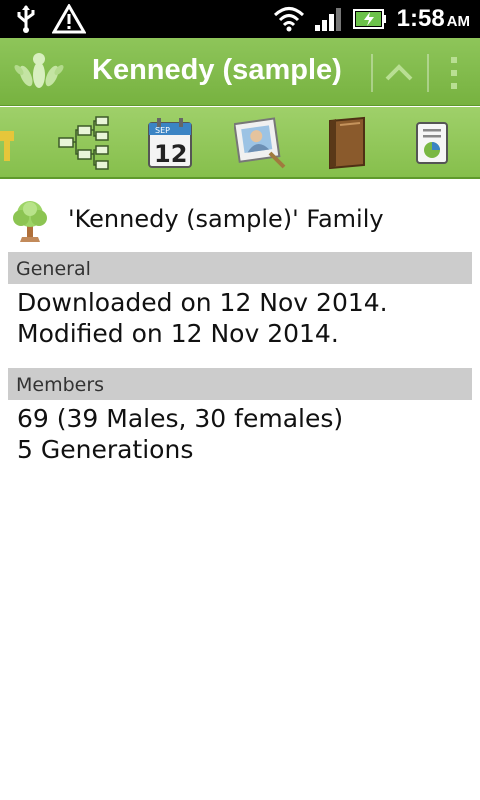  What do you see at coordinates (162, 130) in the screenshot?
I see `calendar-month: SEP` at bounding box center [162, 130].